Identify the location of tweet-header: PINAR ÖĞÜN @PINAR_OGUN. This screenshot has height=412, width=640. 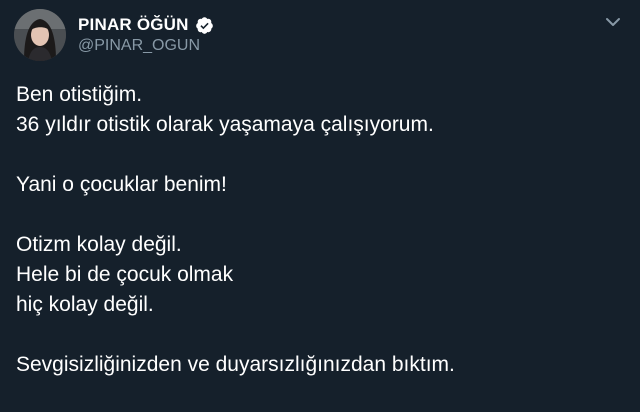
(320, 35).